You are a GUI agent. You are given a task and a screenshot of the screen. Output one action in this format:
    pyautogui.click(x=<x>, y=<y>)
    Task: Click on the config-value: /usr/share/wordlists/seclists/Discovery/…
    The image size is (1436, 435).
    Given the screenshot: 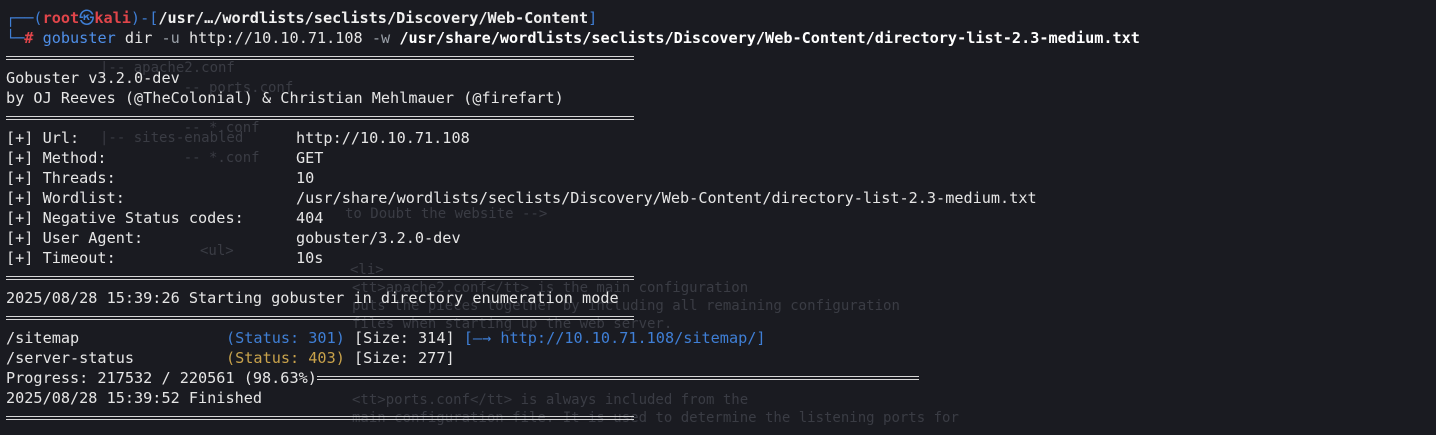 What is the action you would take?
    pyautogui.click(x=666, y=198)
    